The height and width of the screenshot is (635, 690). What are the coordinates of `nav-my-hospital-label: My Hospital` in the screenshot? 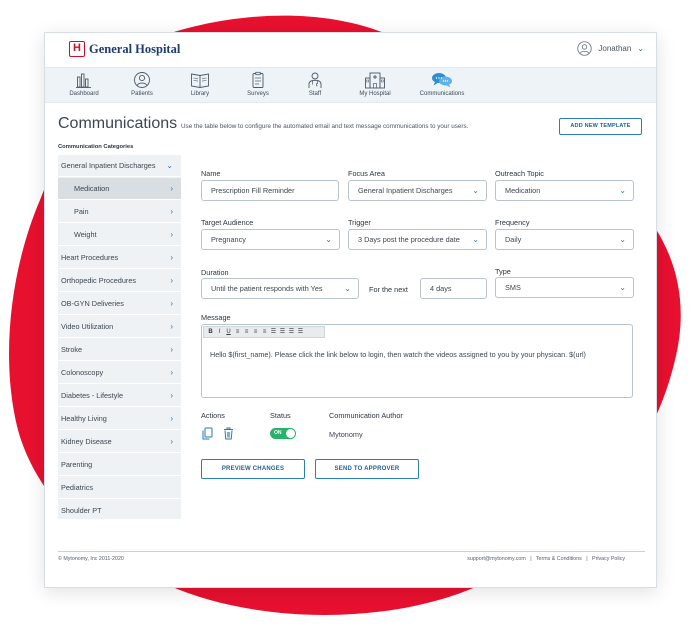 It's located at (375, 94).